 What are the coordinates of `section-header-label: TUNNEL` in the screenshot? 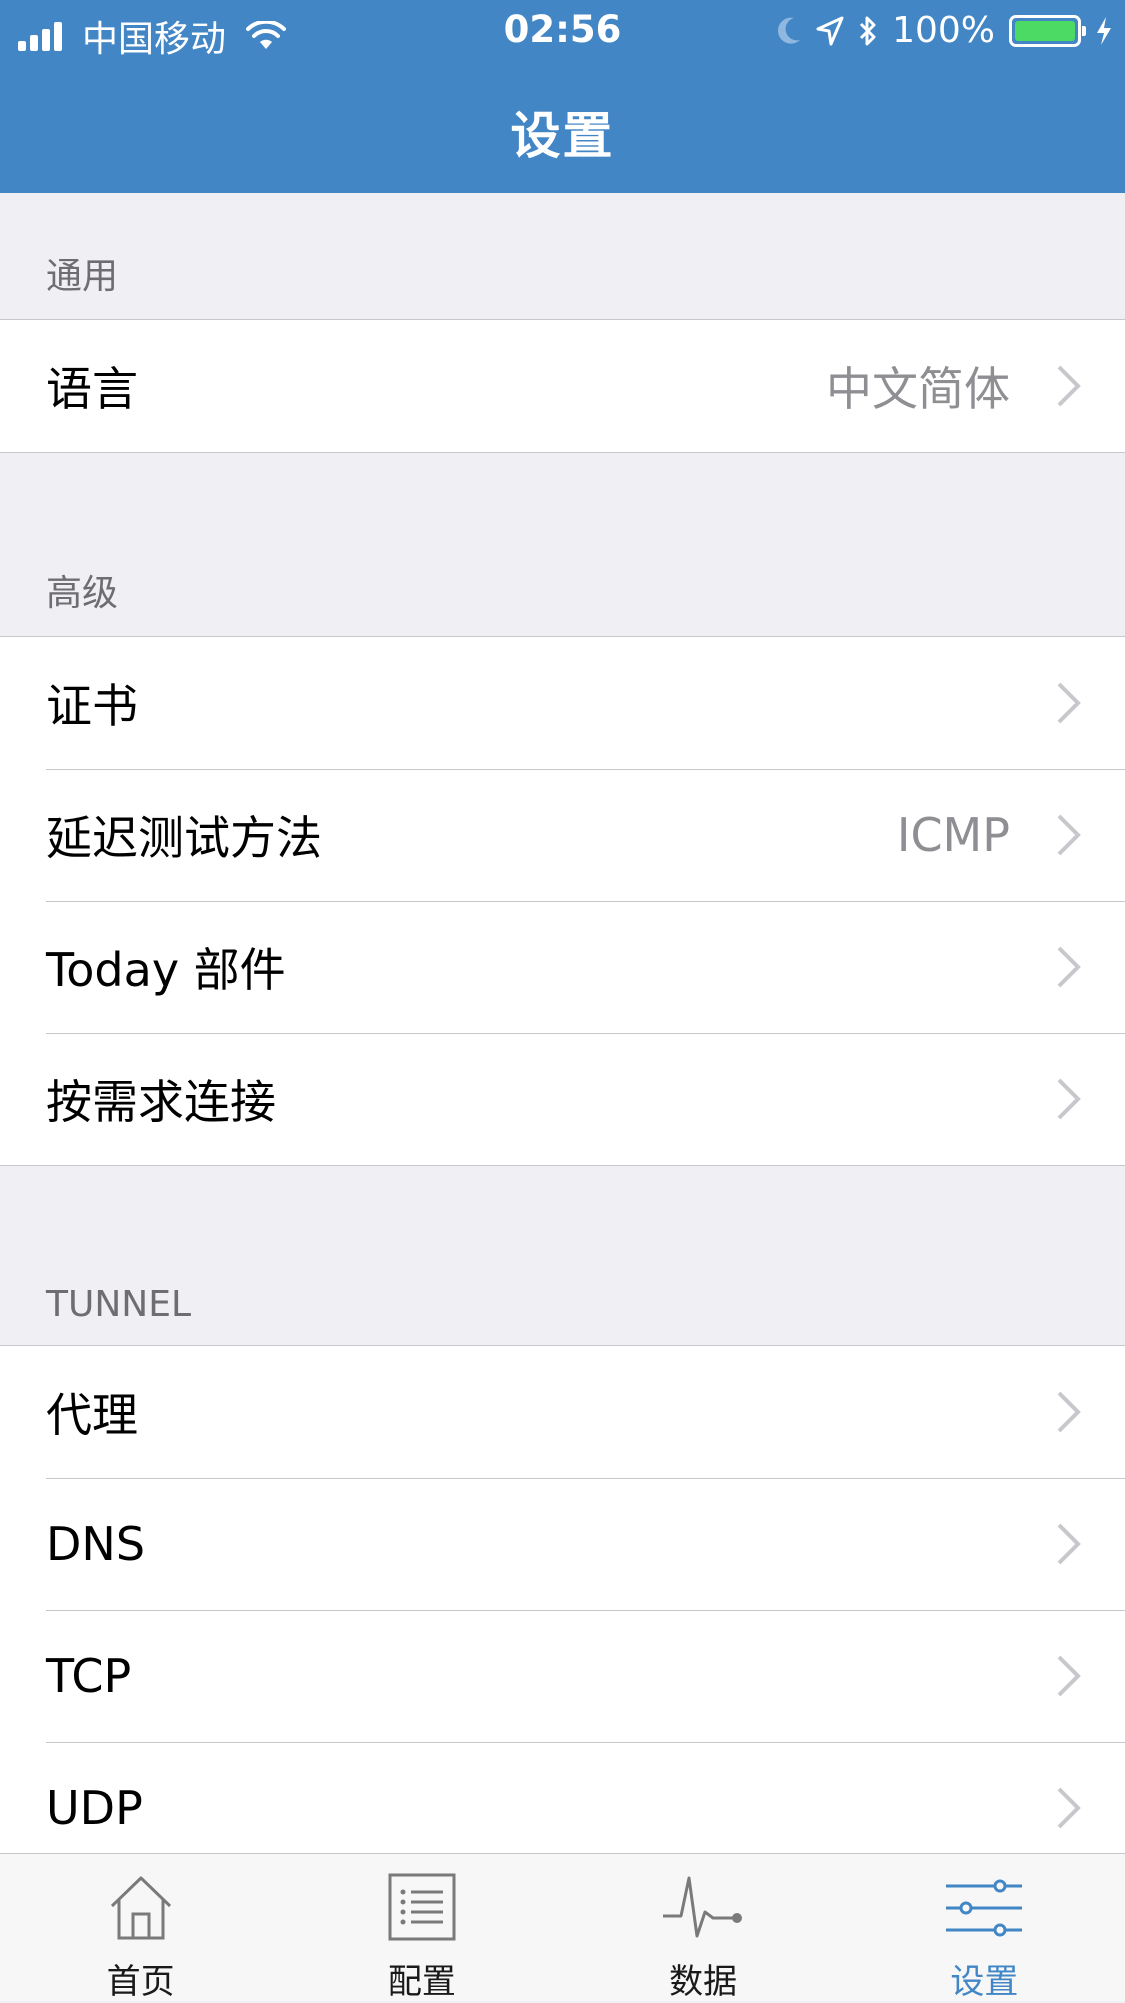 It's located at (119, 1304).